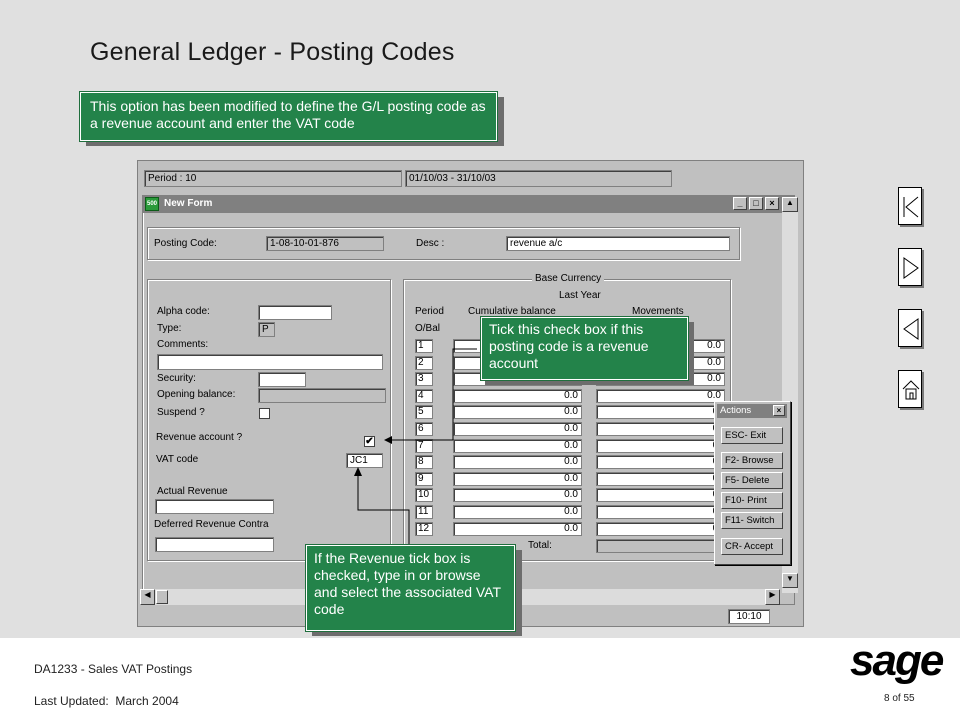  What do you see at coordinates (415, 448) in the screenshot?
I see `callout-arrows` at bounding box center [415, 448].